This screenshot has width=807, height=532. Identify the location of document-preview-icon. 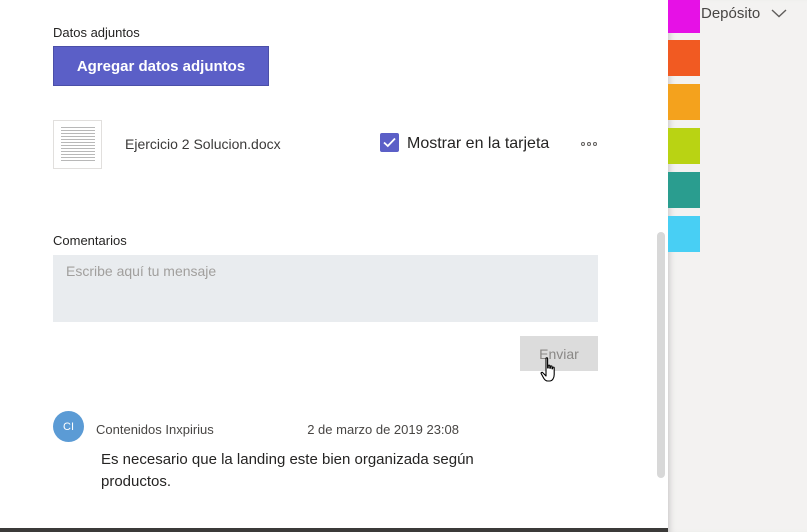
(78, 145).